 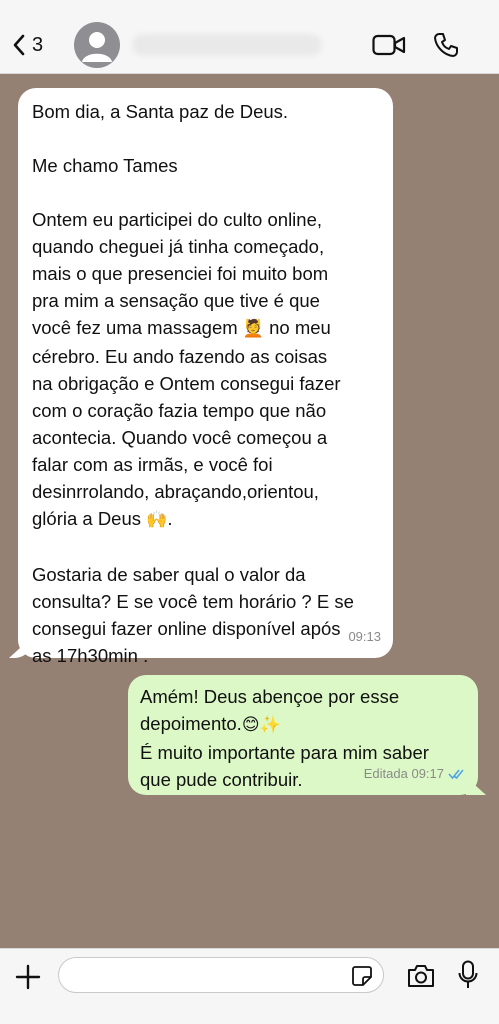 I want to click on chat-header: 3, so click(x=249, y=37).